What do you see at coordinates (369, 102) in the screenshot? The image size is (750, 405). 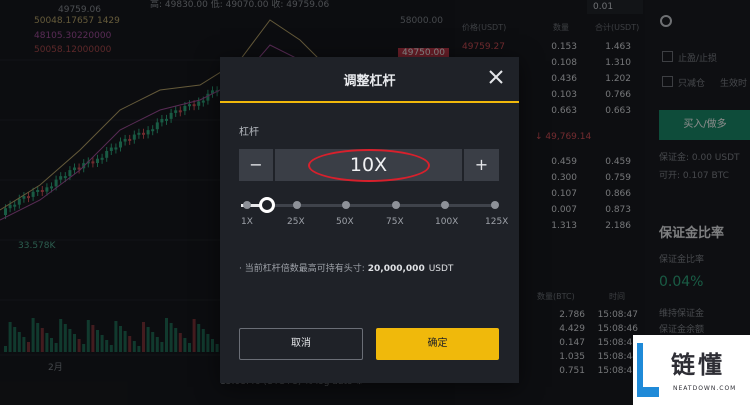 I see `title-divider` at bounding box center [369, 102].